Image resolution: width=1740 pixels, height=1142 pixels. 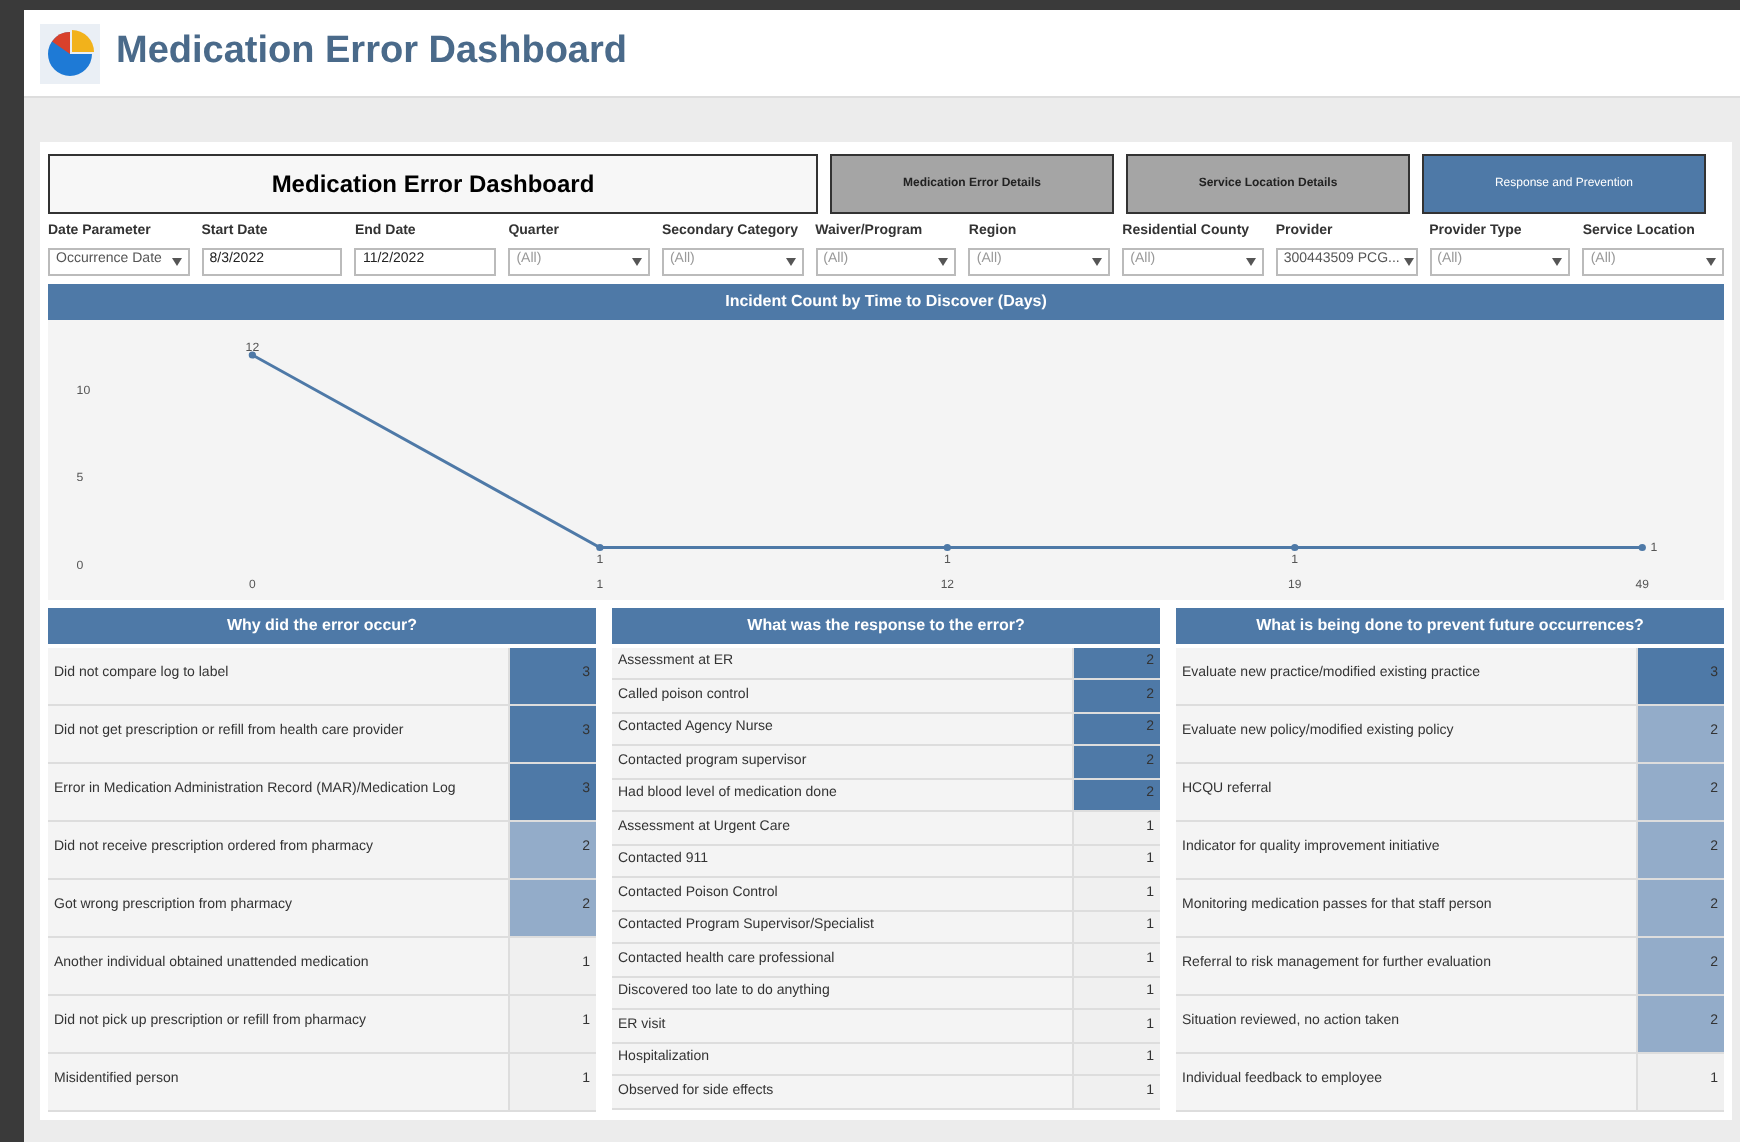 What do you see at coordinates (322, 625) in the screenshot?
I see `table-header: Why did the error occur?` at bounding box center [322, 625].